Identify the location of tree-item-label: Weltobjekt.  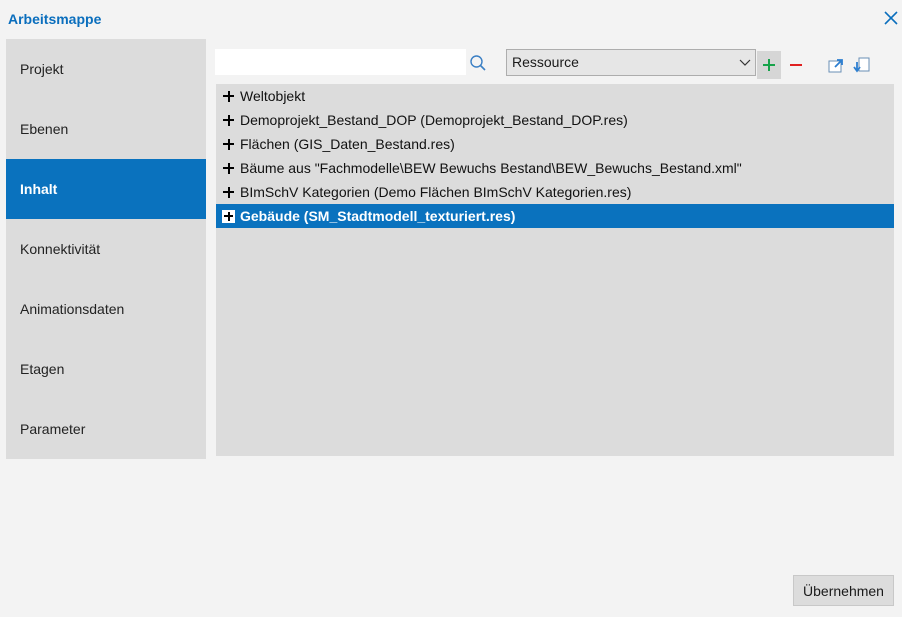
(273, 96).